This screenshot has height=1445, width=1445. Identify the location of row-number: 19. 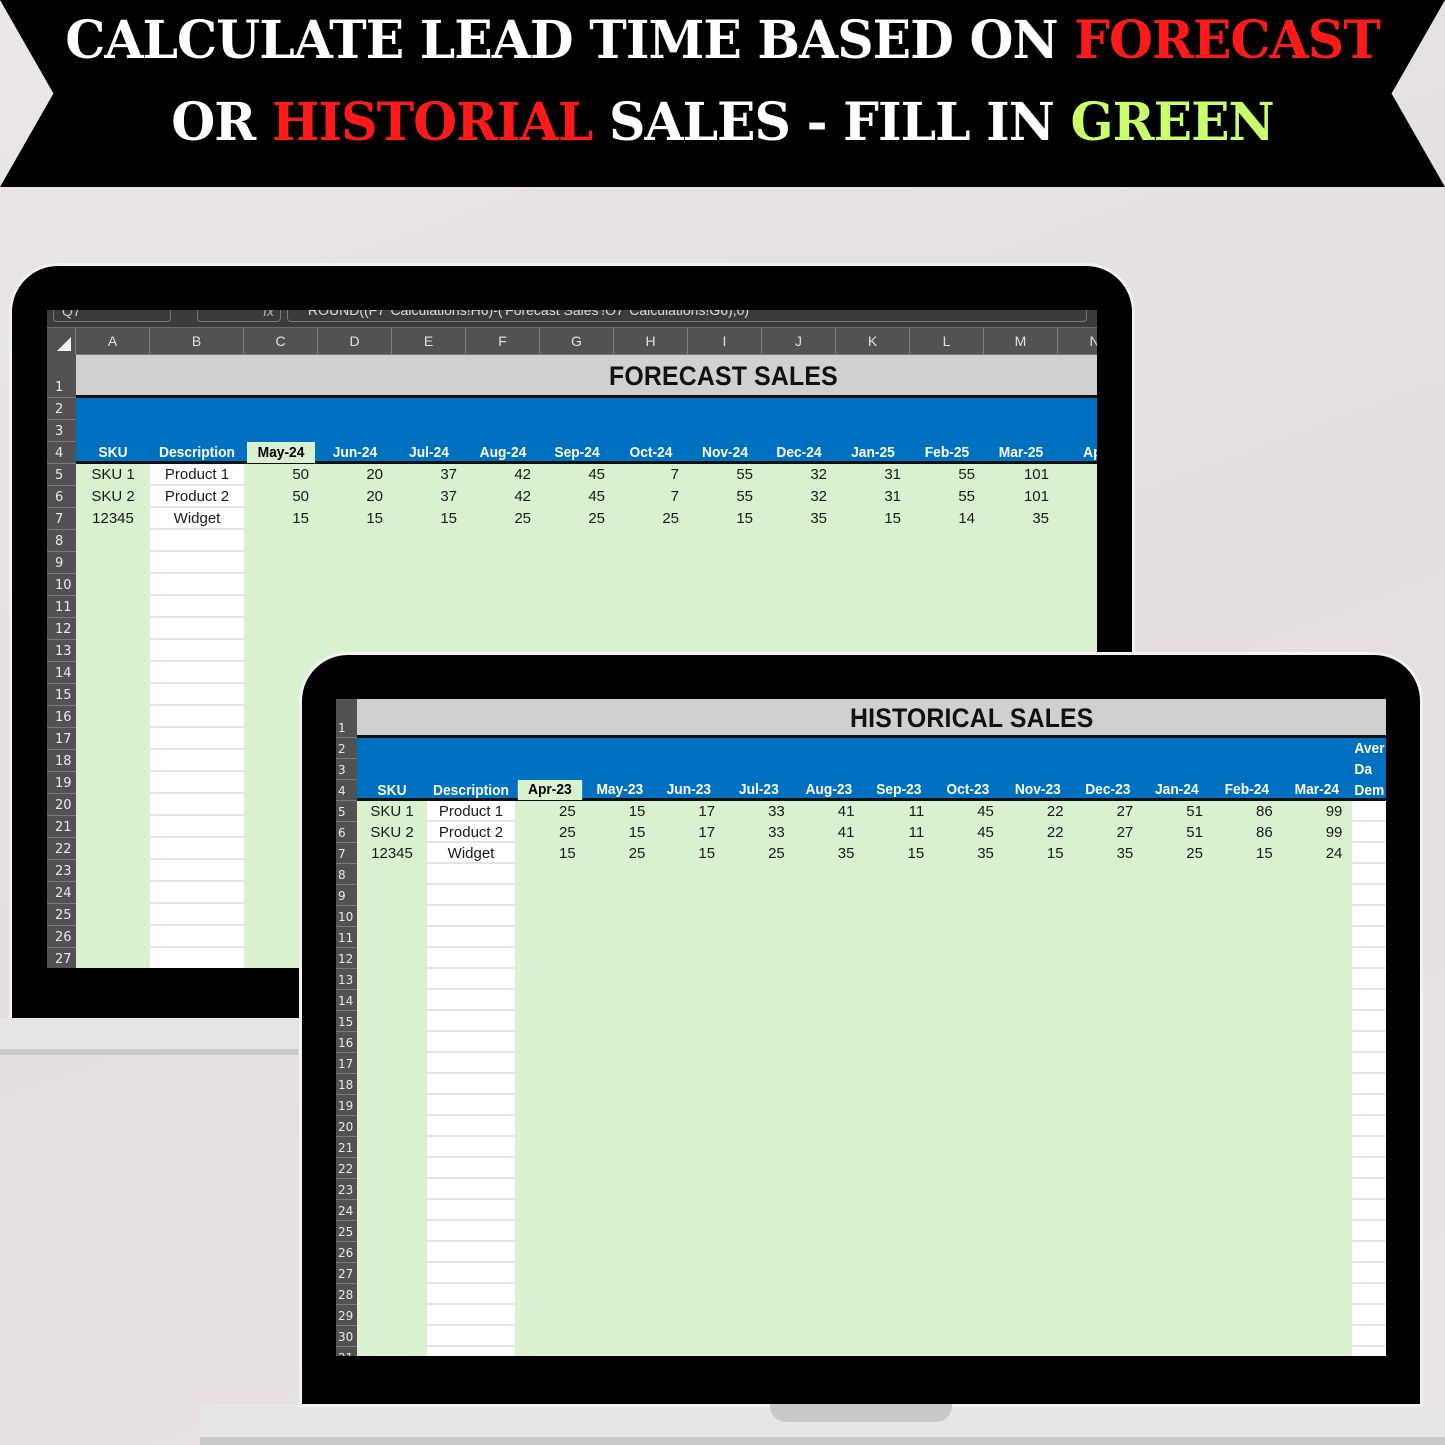
(61, 783).